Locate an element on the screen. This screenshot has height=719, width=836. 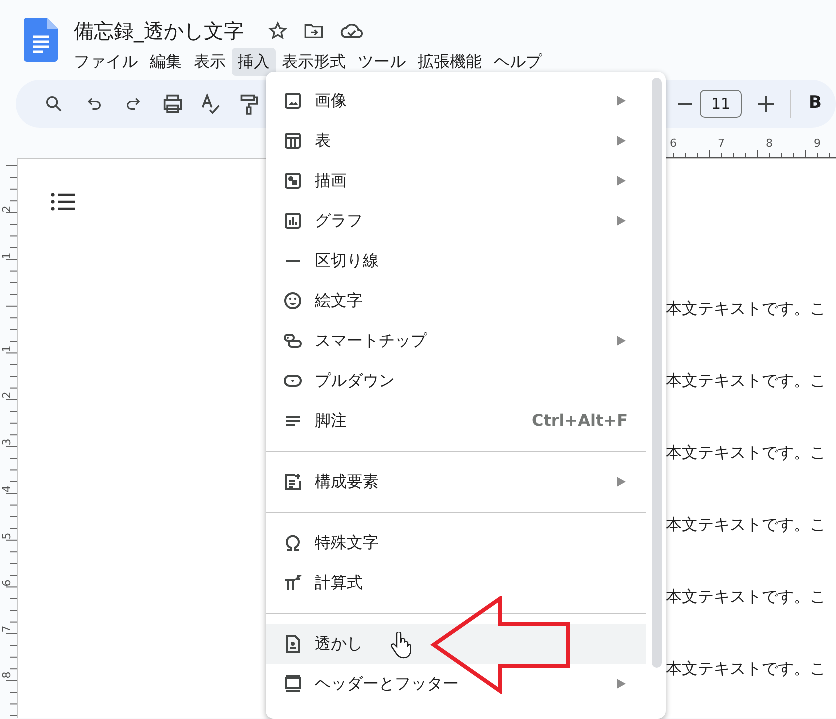
print-icon is located at coordinates (173, 104).